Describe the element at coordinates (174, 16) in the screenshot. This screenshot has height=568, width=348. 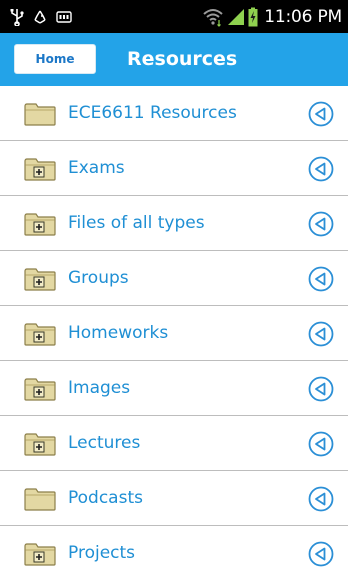
I see `status-bar: 11:06 PM` at that location.